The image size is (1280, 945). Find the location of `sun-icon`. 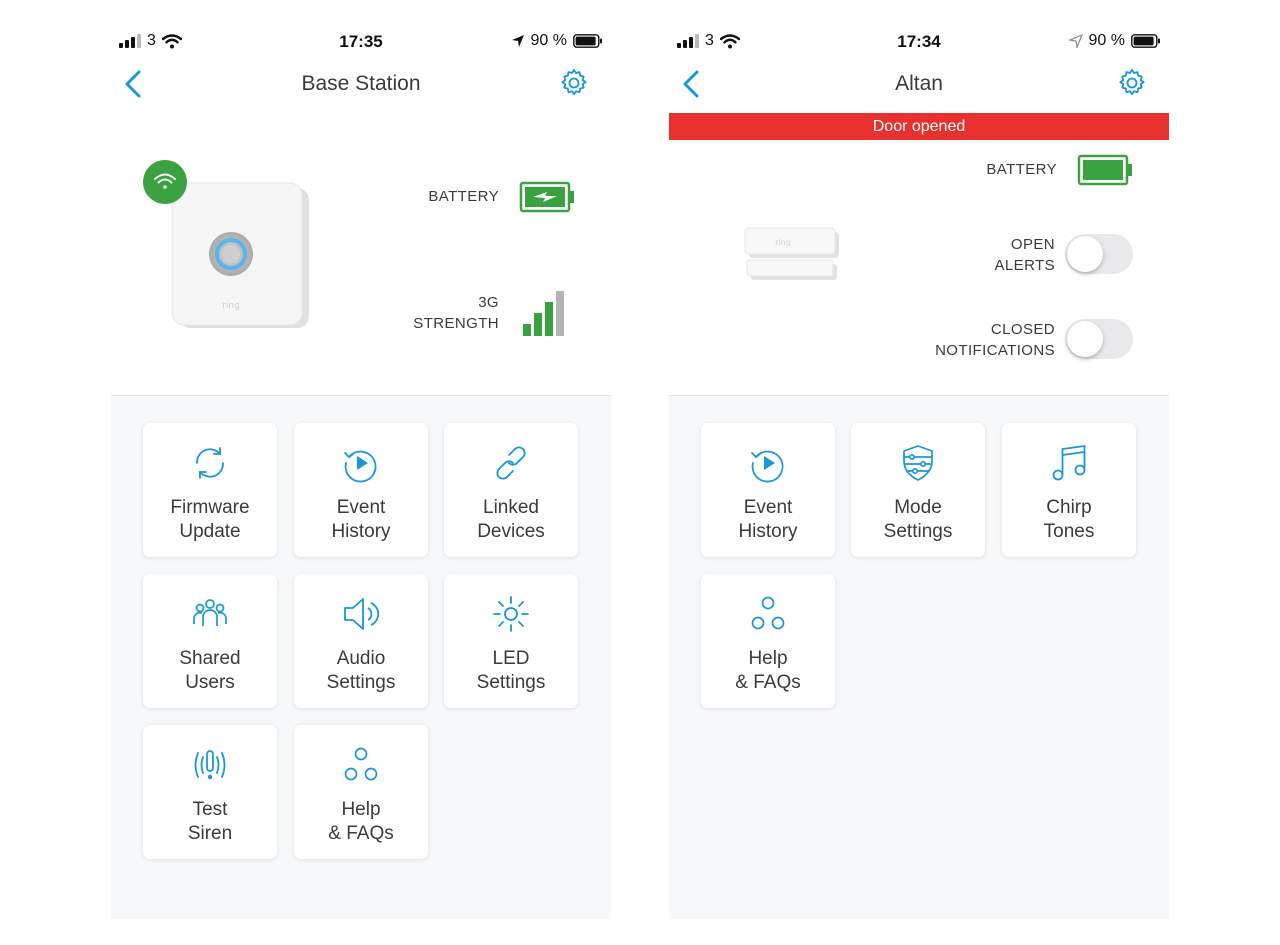

sun-icon is located at coordinates (511, 614).